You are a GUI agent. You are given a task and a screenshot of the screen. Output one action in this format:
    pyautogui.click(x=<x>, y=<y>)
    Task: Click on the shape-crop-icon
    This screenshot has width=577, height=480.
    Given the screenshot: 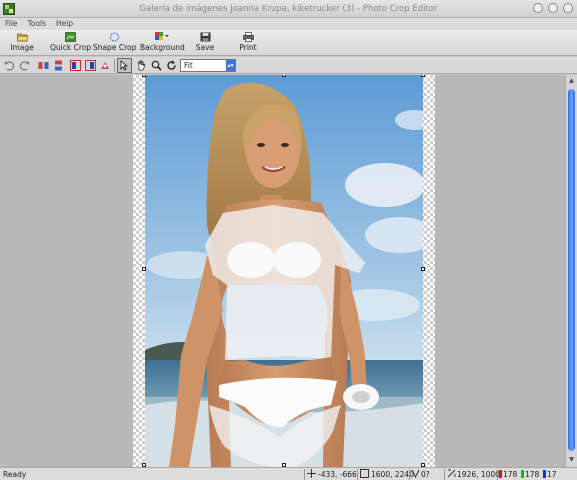 What is the action you would take?
    pyautogui.click(x=114, y=37)
    